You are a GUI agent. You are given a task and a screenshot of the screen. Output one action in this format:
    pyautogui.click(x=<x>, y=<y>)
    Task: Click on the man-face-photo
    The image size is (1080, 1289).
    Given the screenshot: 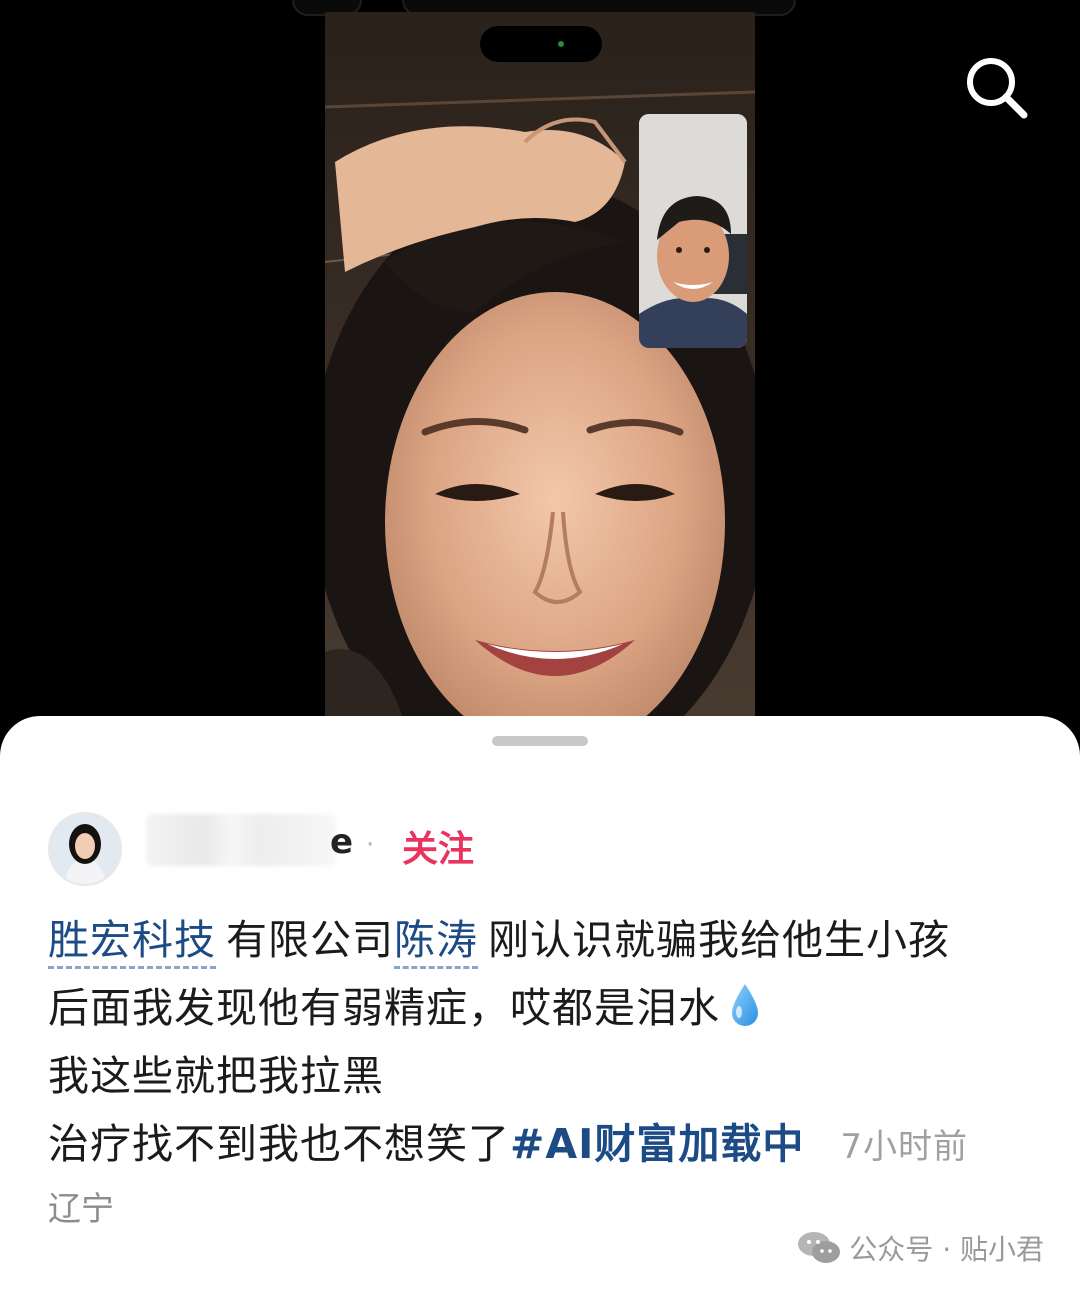 What is the action you would take?
    pyautogui.click(x=693, y=231)
    